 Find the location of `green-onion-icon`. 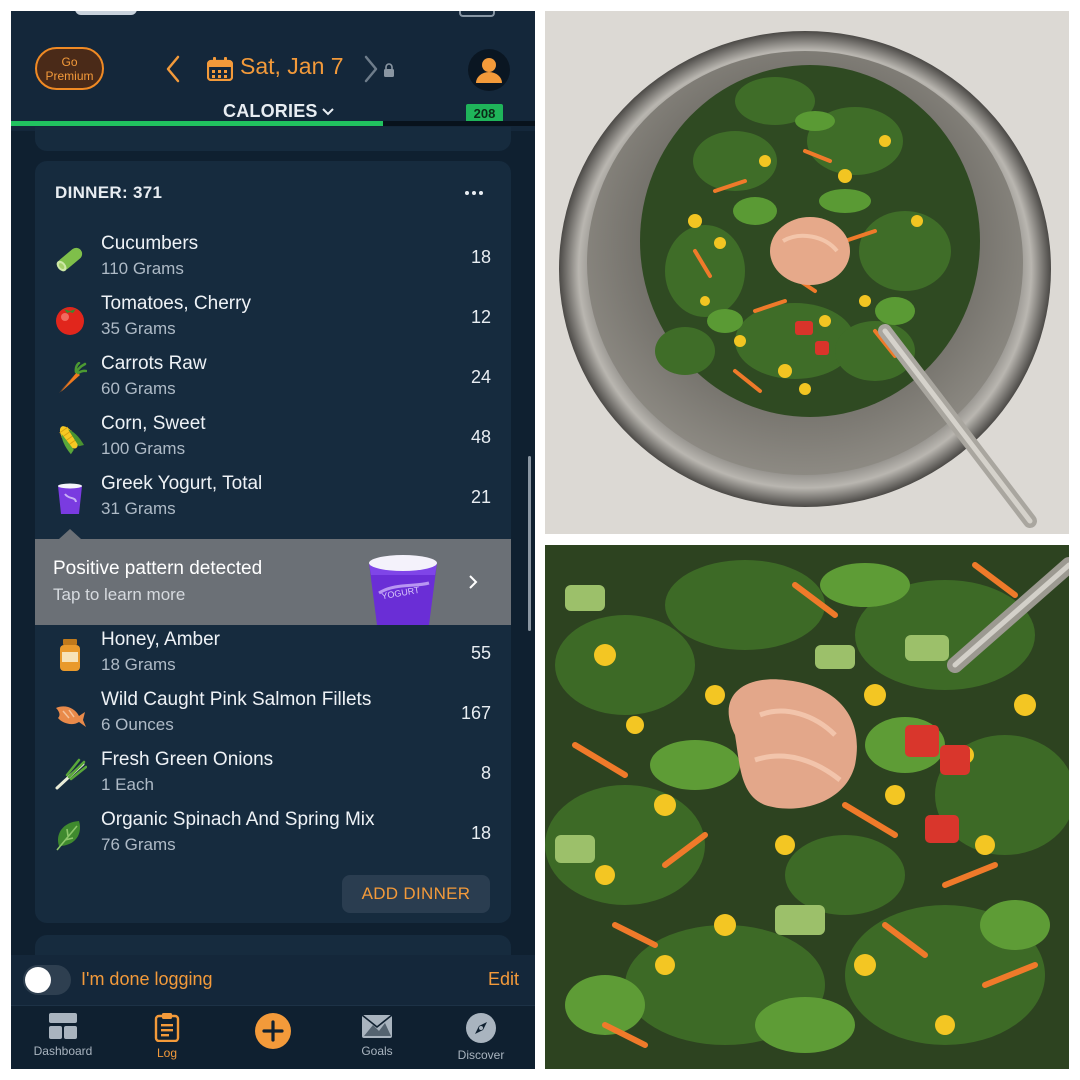

green-onion-icon is located at coordinates (71, 774).